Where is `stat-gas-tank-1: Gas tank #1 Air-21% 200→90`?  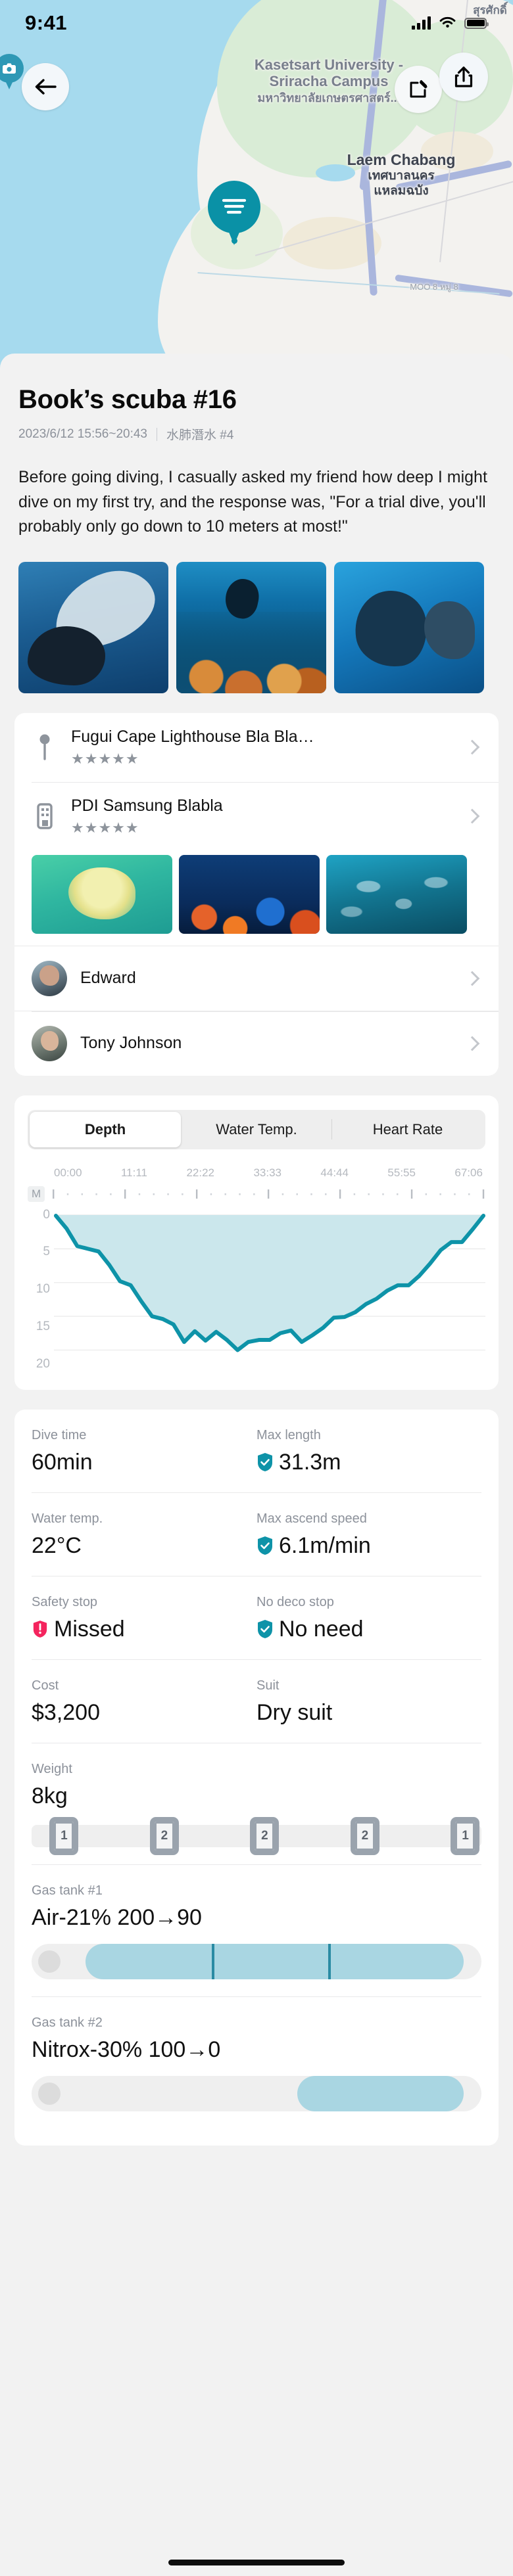
stat-gas-tank-1: Gas tank #1 Air-21% 200→90 is located at coordinates (256, 1922).